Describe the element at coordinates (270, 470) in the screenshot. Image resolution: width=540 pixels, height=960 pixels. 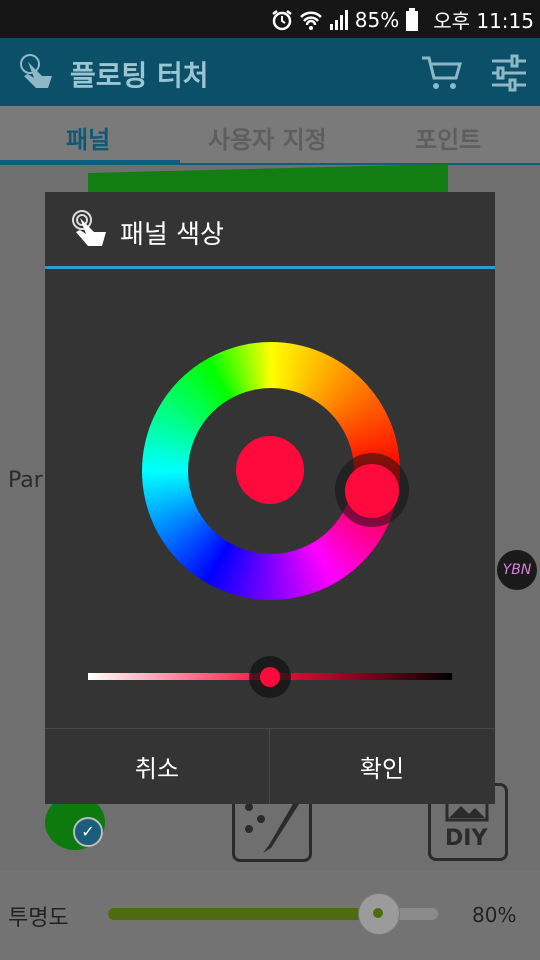
I see `selected-color-swatch` at that location.